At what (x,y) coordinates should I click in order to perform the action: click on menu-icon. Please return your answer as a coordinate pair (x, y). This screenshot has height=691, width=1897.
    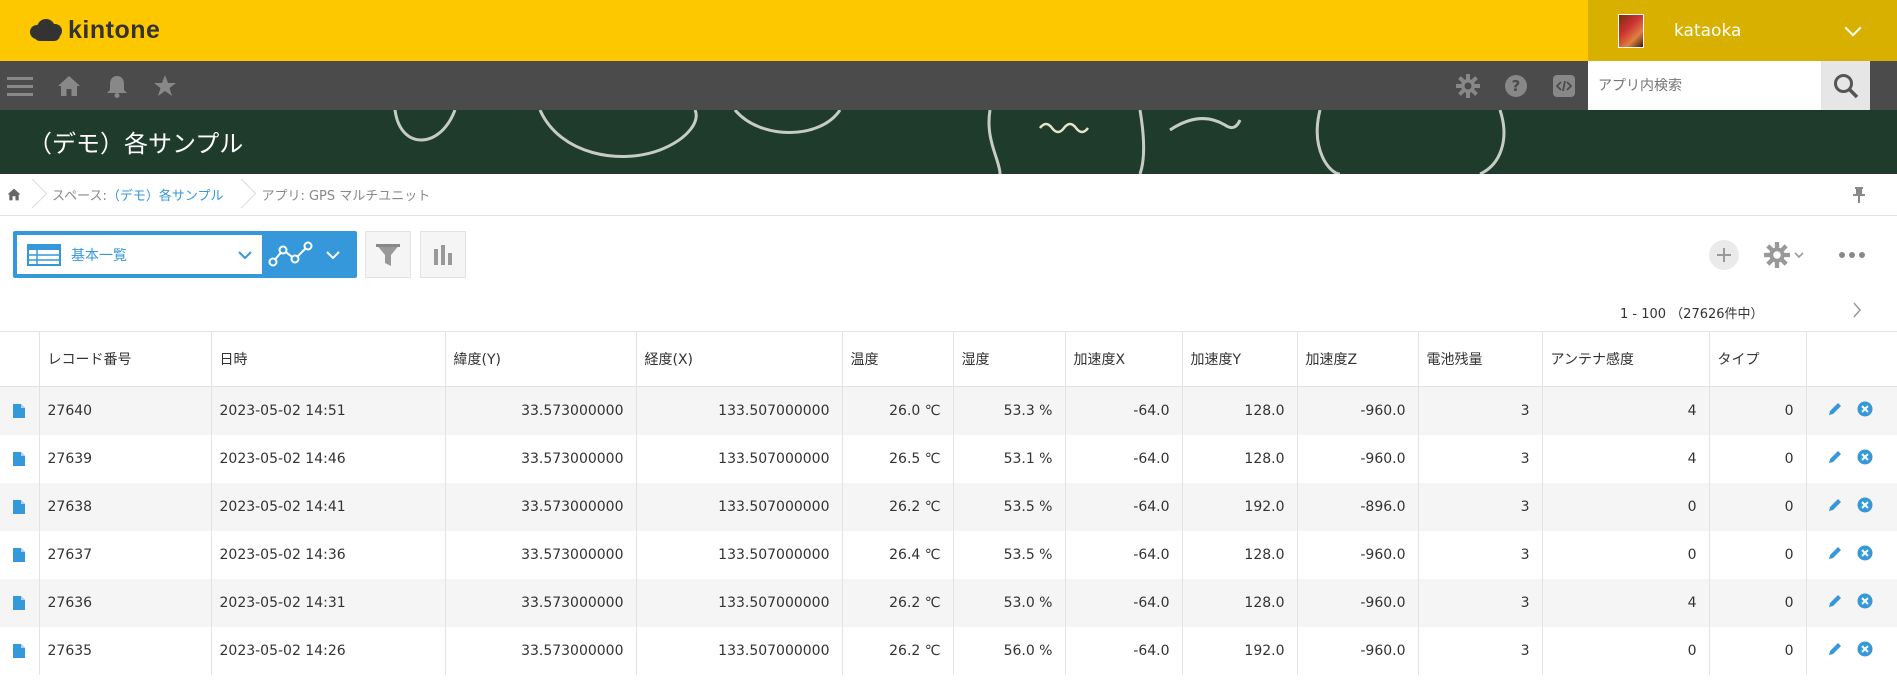
    Looking at the image, I should click on (20, 86).